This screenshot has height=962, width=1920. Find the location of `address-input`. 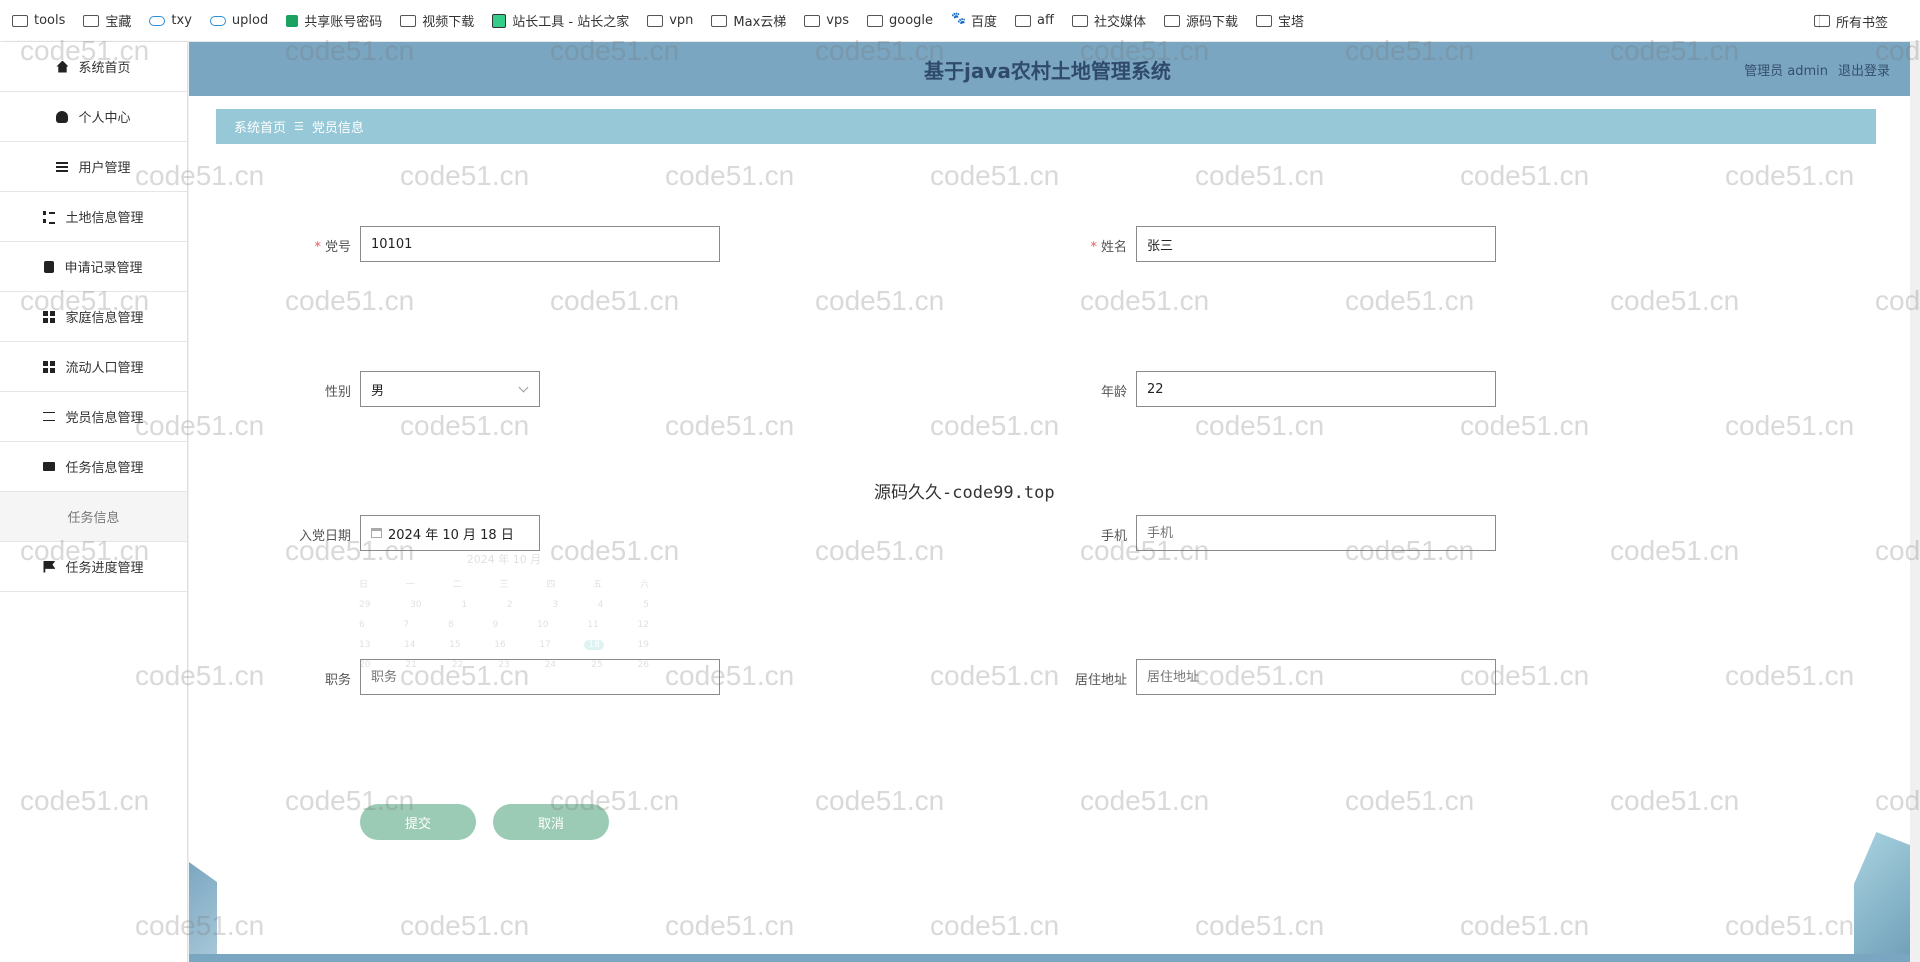

address-input is located at coordinates (1316, 677).